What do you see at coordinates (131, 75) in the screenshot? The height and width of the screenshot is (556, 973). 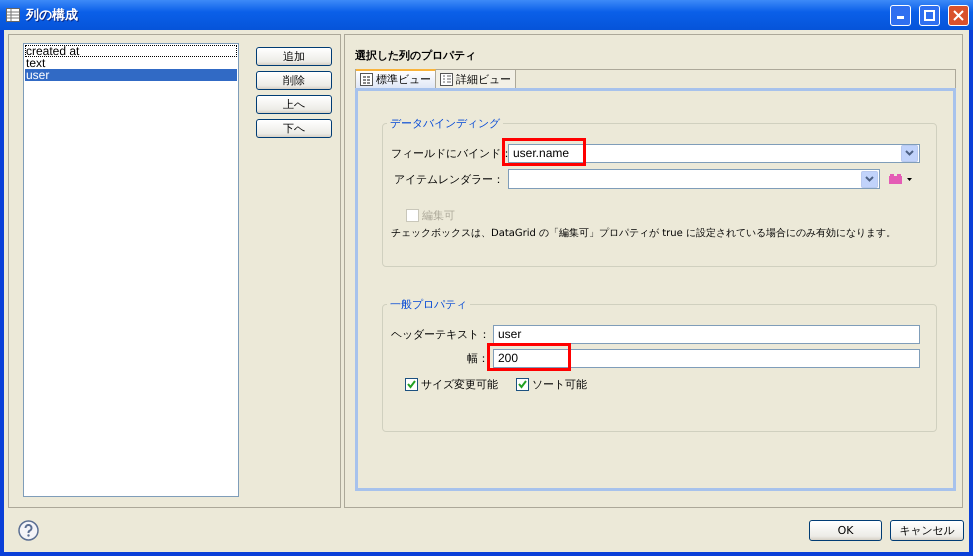 I see `list-item: user` at bounding box center [131, 75].